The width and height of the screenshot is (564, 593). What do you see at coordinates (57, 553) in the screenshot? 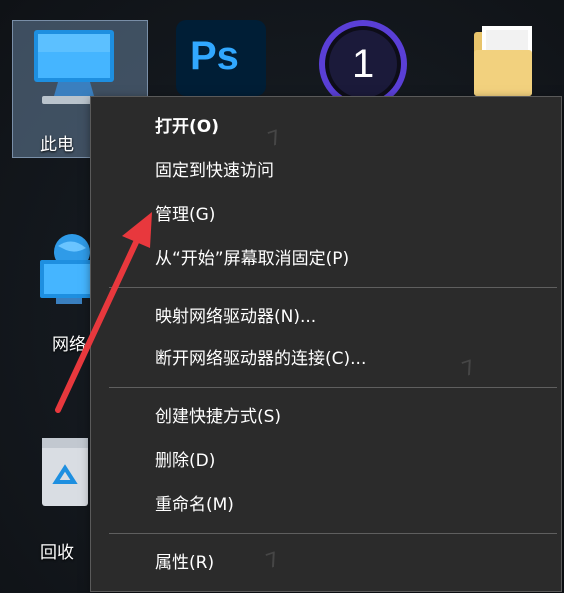
I see `recycle-bin-label: 回收` at bounding box center [57, 553].